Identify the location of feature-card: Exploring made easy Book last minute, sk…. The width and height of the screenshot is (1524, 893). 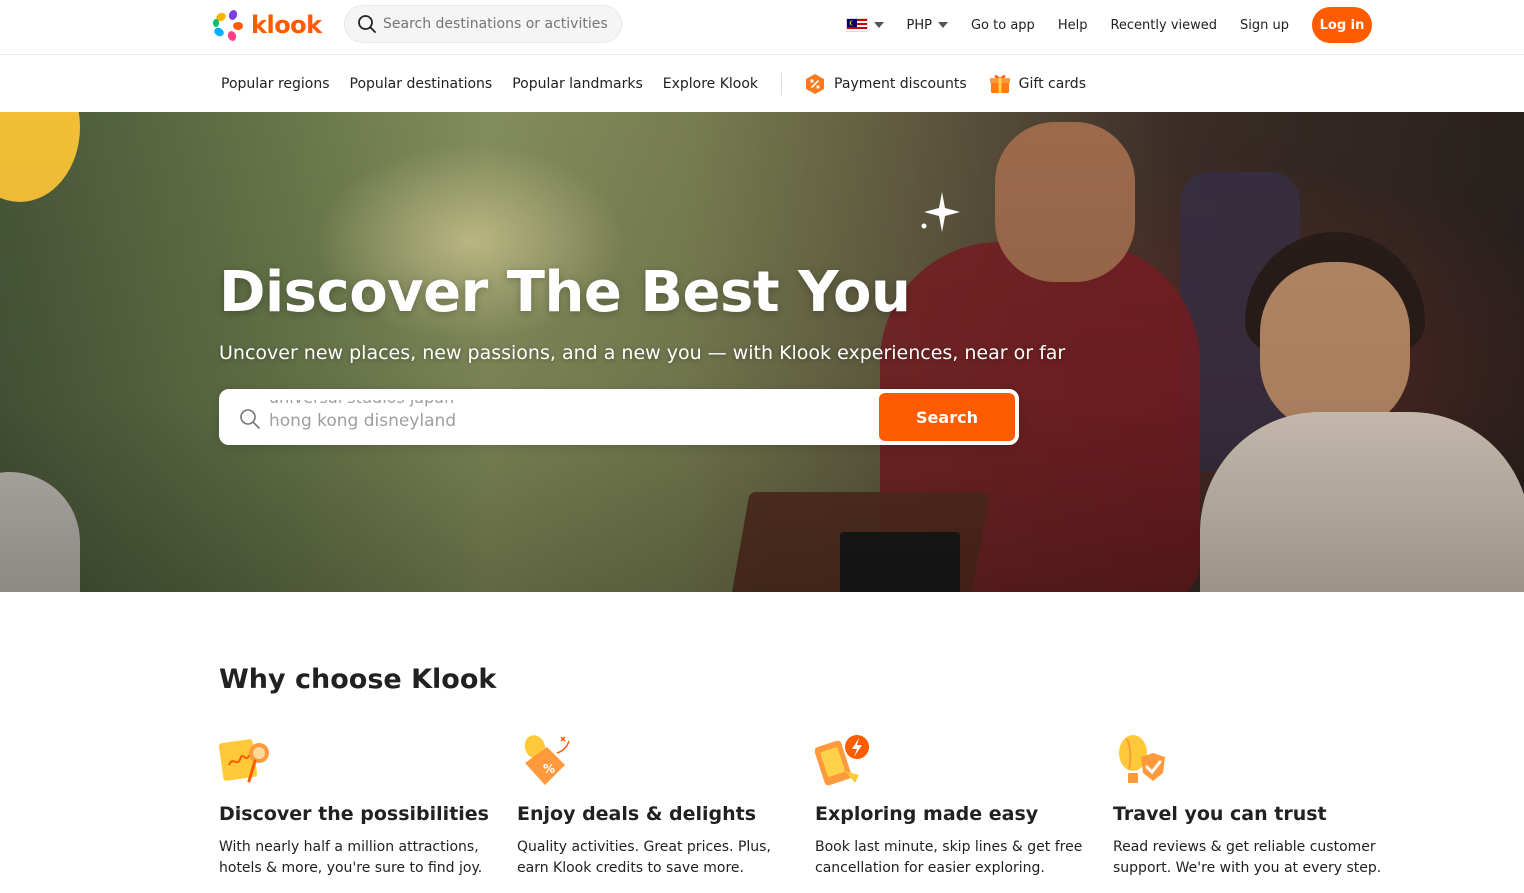
(954, 804).